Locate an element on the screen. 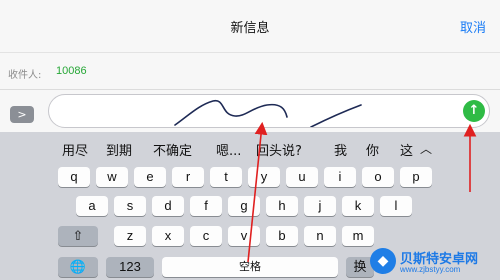 The width and height of the screenshot is (500, 280). key-a: a is located at coordinates (92, 206).